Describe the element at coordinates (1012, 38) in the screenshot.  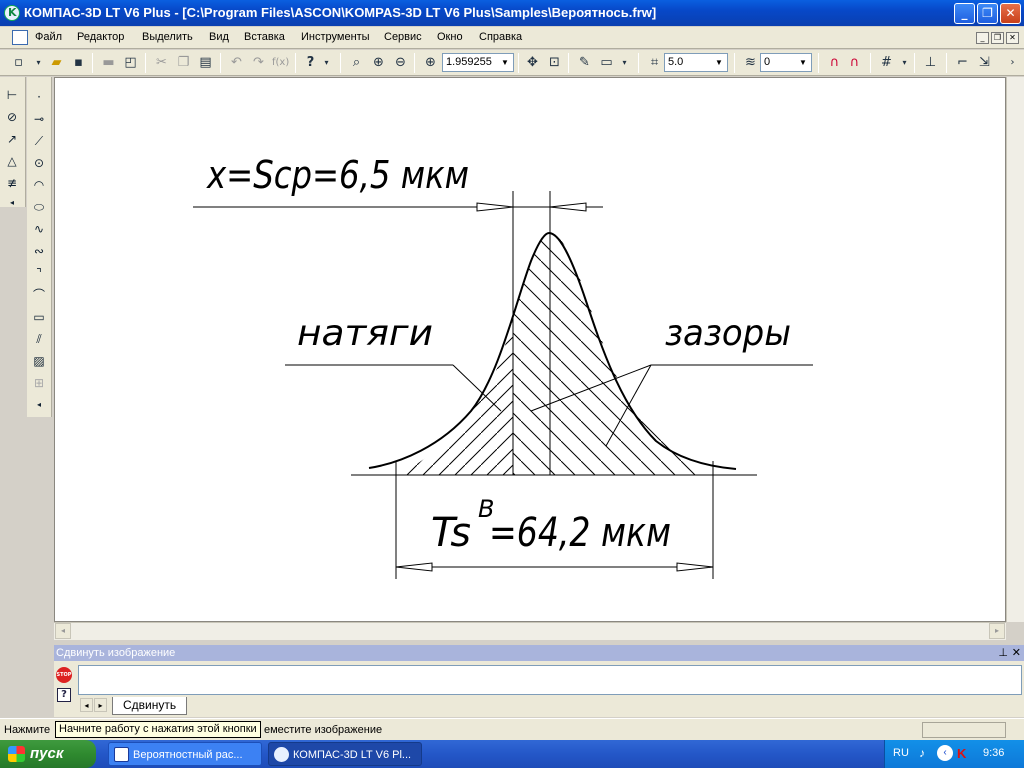
I see `doc-close-button: ✕` at that location.